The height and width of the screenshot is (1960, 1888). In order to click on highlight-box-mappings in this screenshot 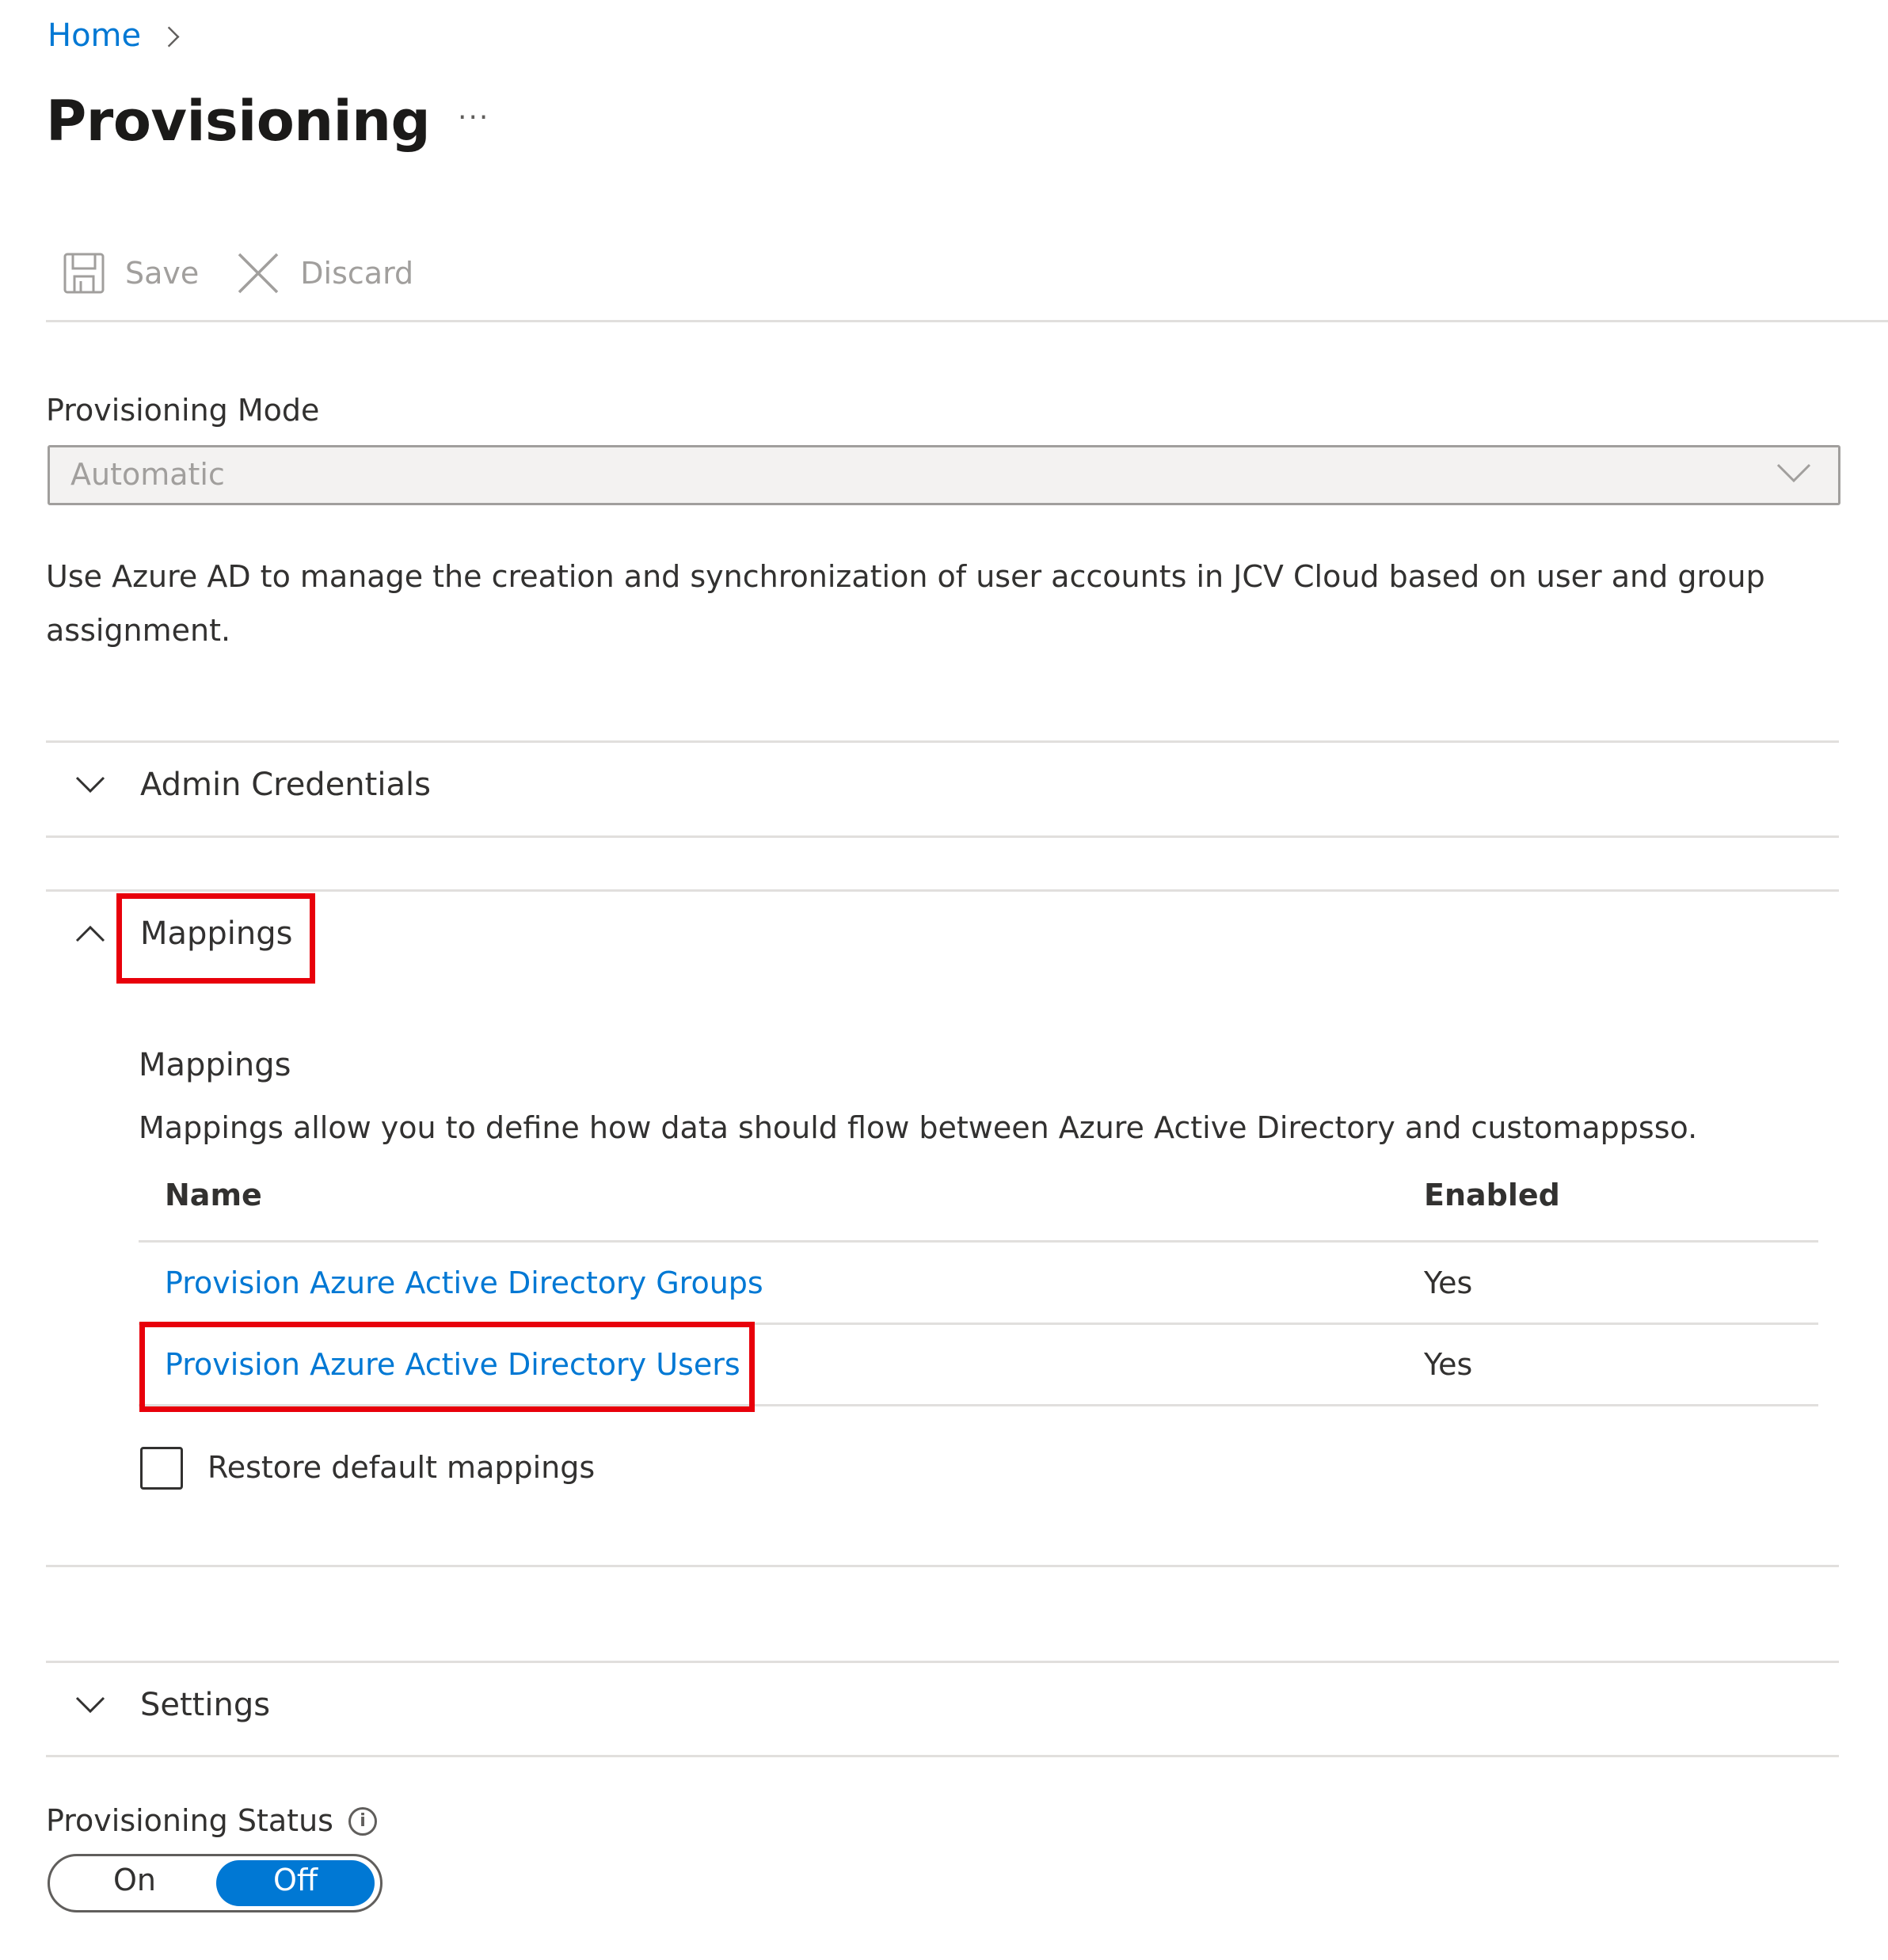, I will do `click(215, 938)`.